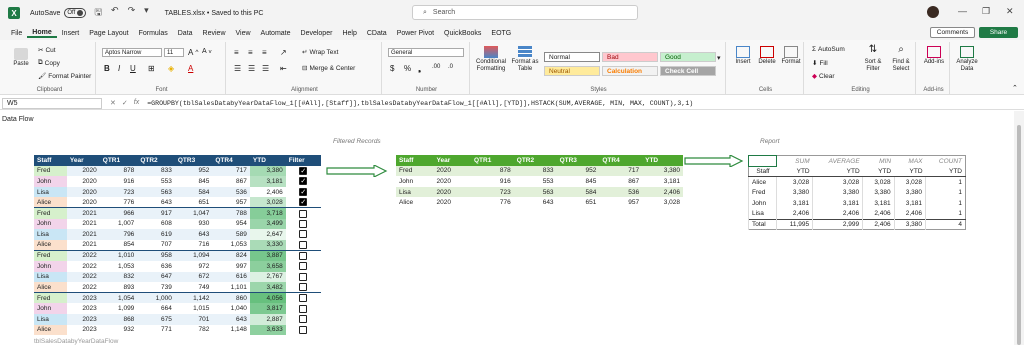 This screenshot has height=345, width=1024. Describe the element at coordinates (303, 223) in the screenshot. I see `unchecked-checkbox-icon` at that location.